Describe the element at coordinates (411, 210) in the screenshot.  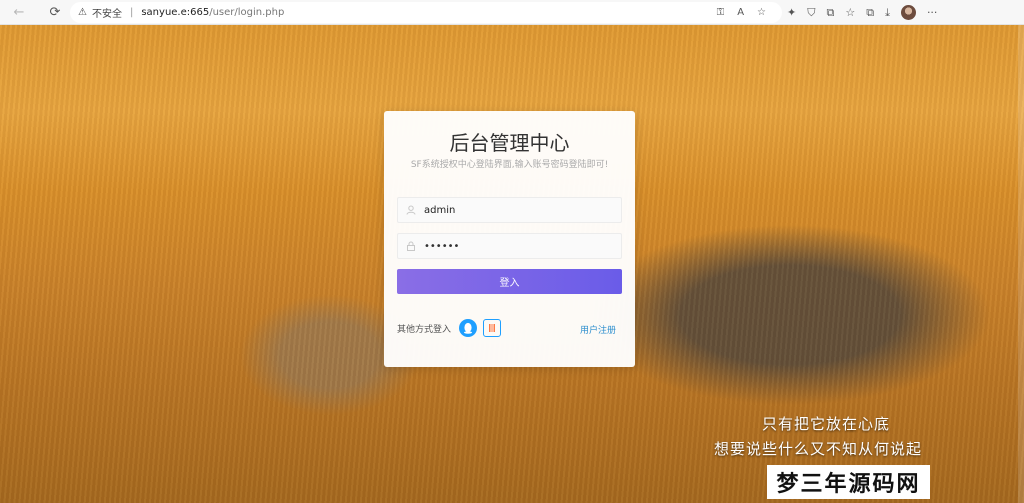
I see `user-icon` at that location.